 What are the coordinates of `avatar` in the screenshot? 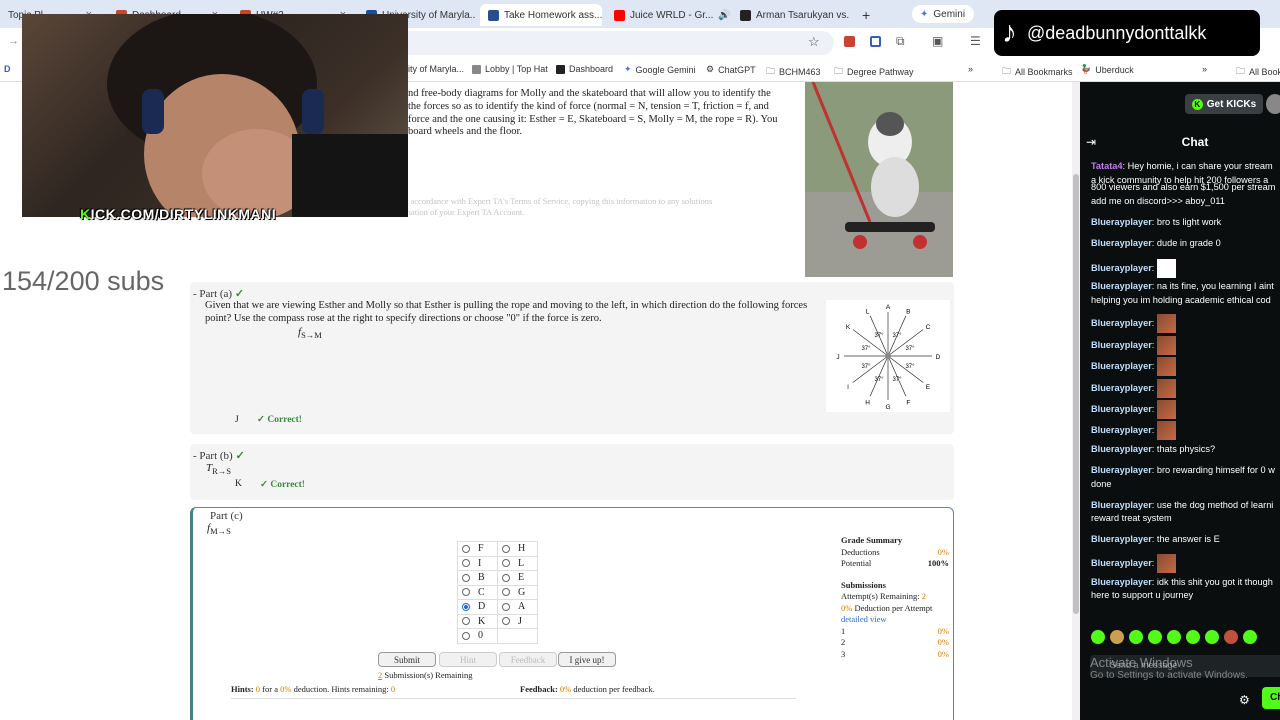 It's located at (1273, 104).